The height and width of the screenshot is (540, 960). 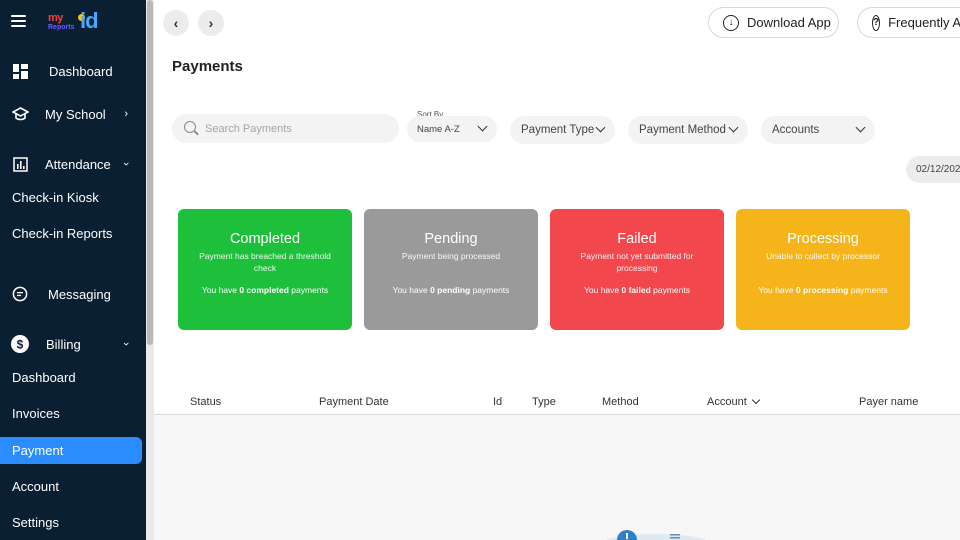 I want to click on sidebar-item-my-school: My School ›, so click(x=73, y=114).